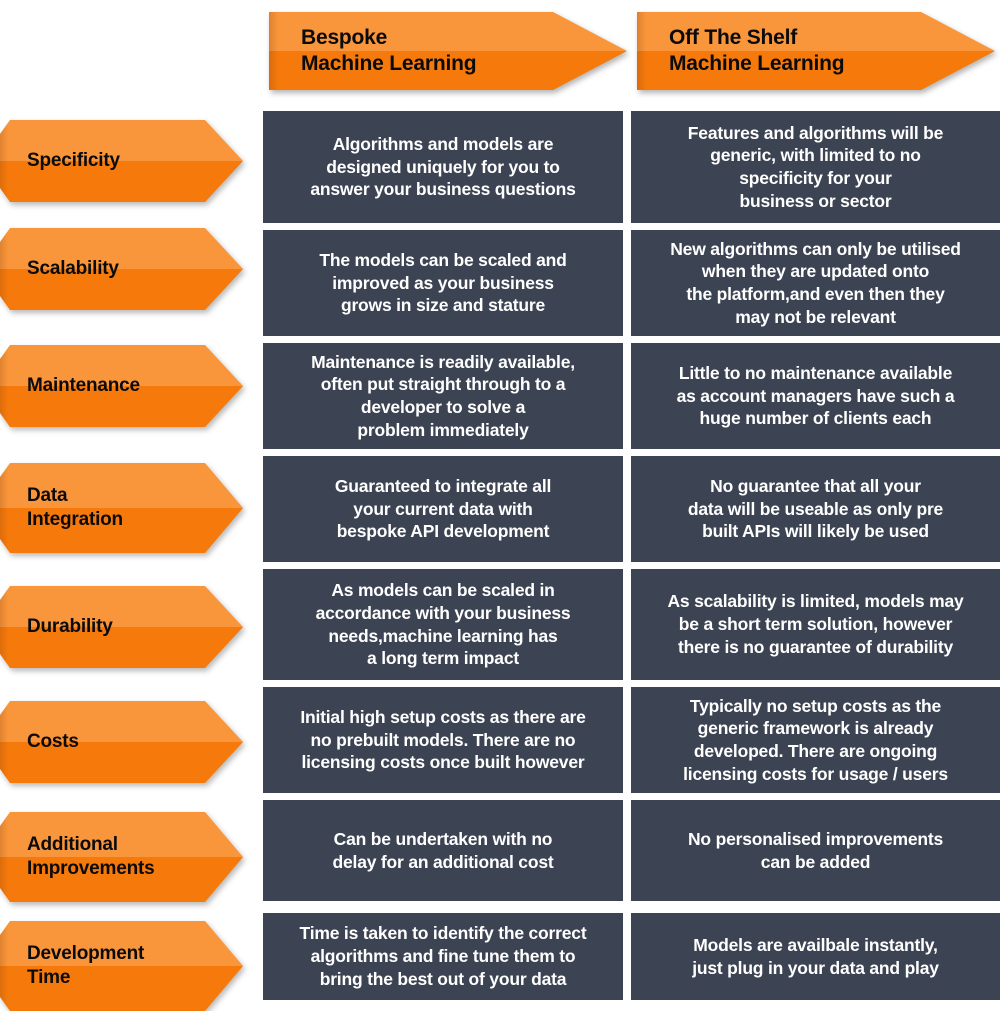  Describe the element at coordinates (75, 507) in the screenshot. I see `row-label-text: Data Integration` at that location.